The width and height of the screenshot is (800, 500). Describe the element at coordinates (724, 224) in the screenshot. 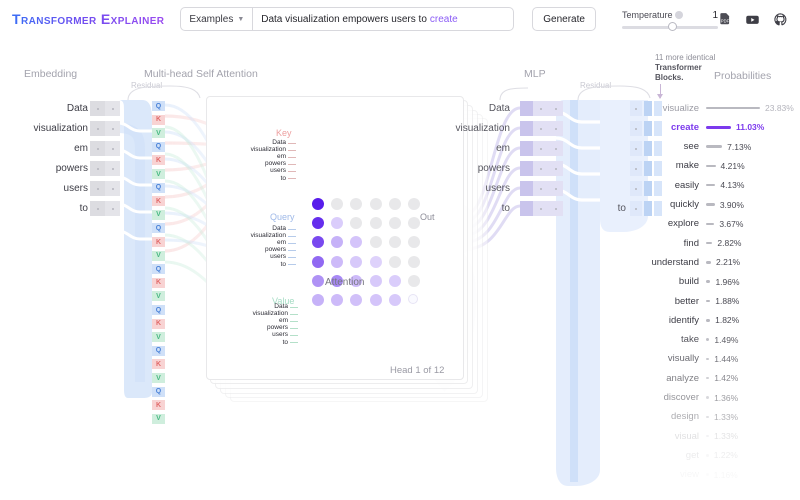

I see `probability-row: explore 3.67%` at that location.